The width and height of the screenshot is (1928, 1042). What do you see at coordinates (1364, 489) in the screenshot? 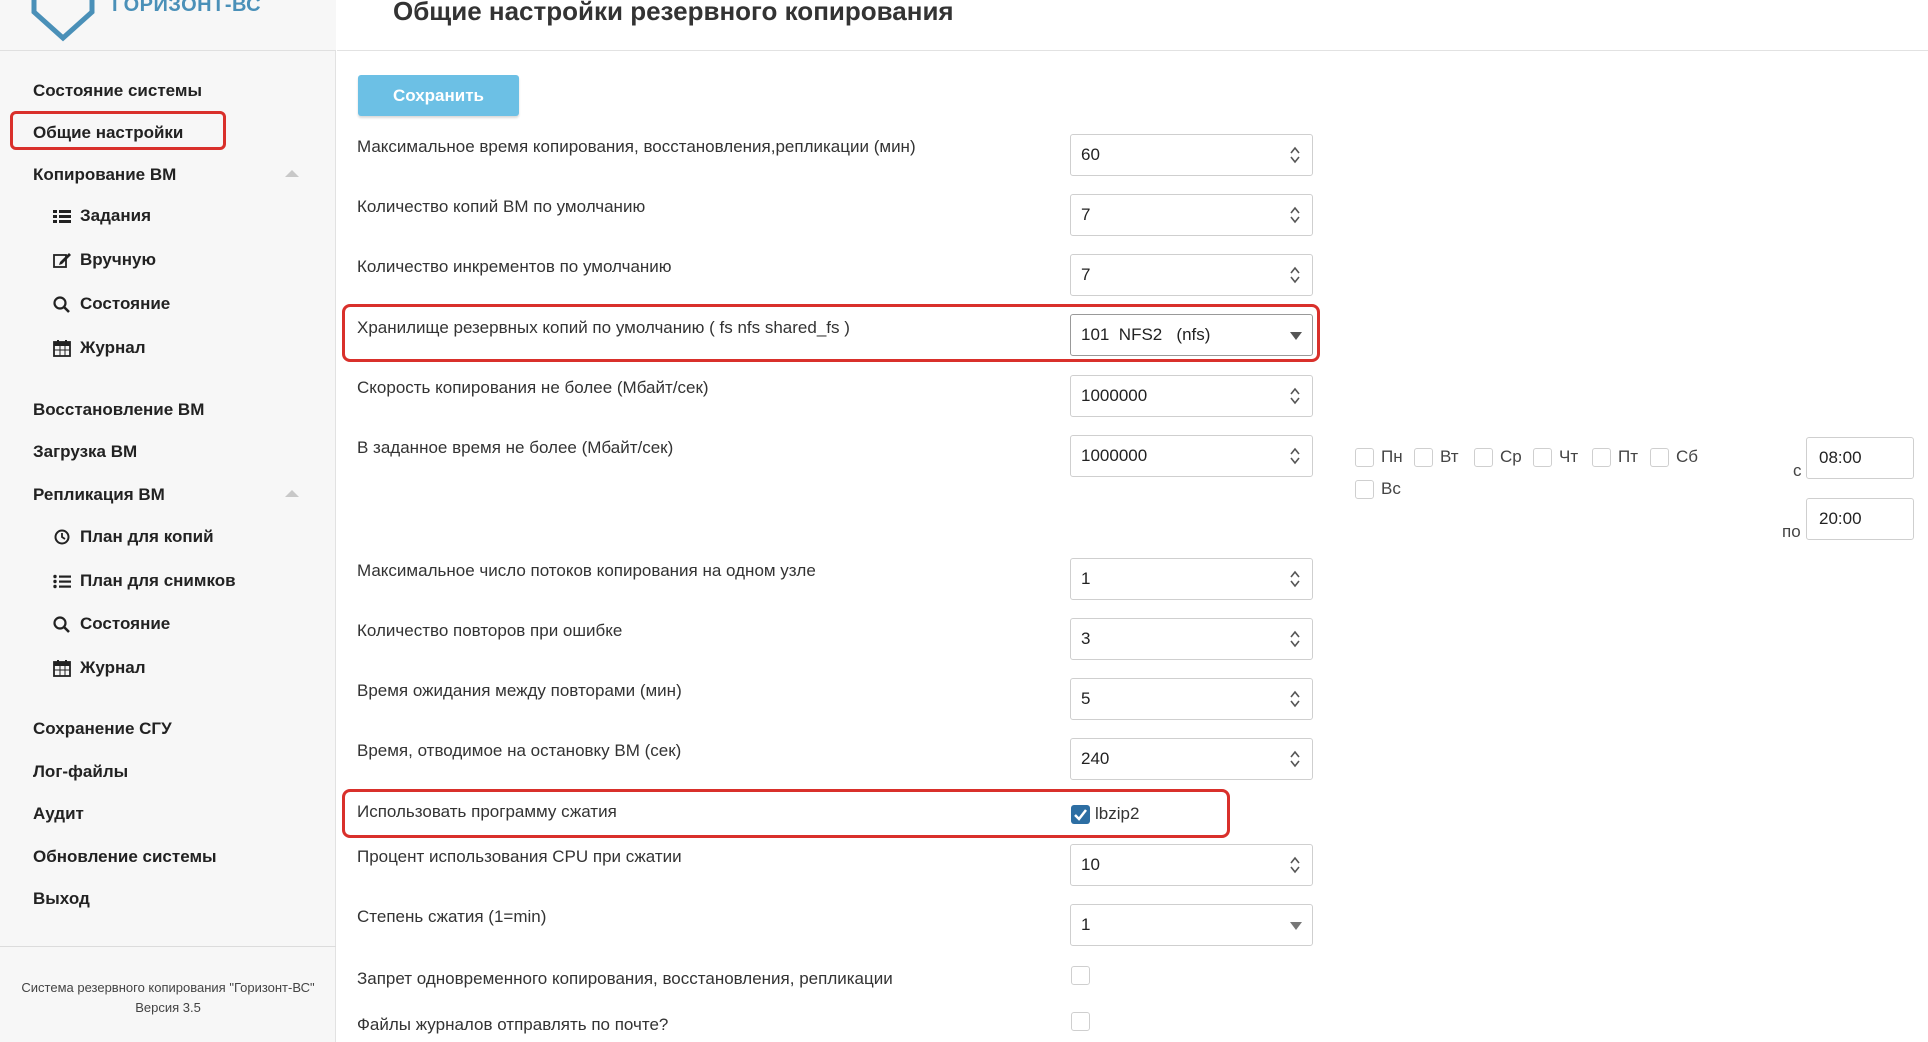
I see `day-sun-checkbox` at bounding box center [1364, 489].